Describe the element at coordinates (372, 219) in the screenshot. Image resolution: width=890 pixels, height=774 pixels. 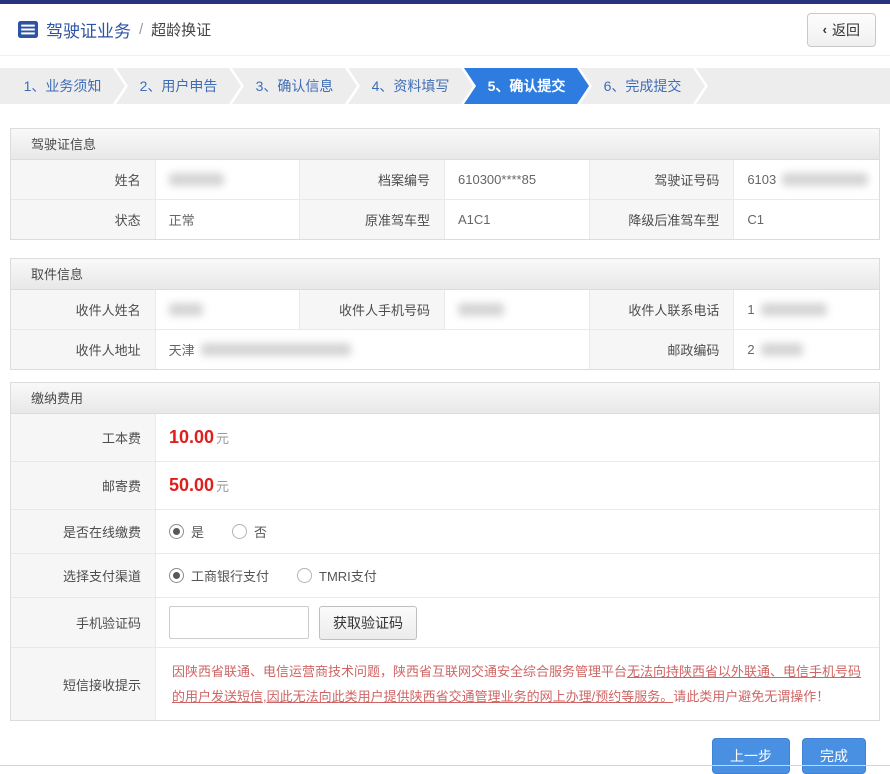
I see `orig-class-label: 原准驾车型` at that location.